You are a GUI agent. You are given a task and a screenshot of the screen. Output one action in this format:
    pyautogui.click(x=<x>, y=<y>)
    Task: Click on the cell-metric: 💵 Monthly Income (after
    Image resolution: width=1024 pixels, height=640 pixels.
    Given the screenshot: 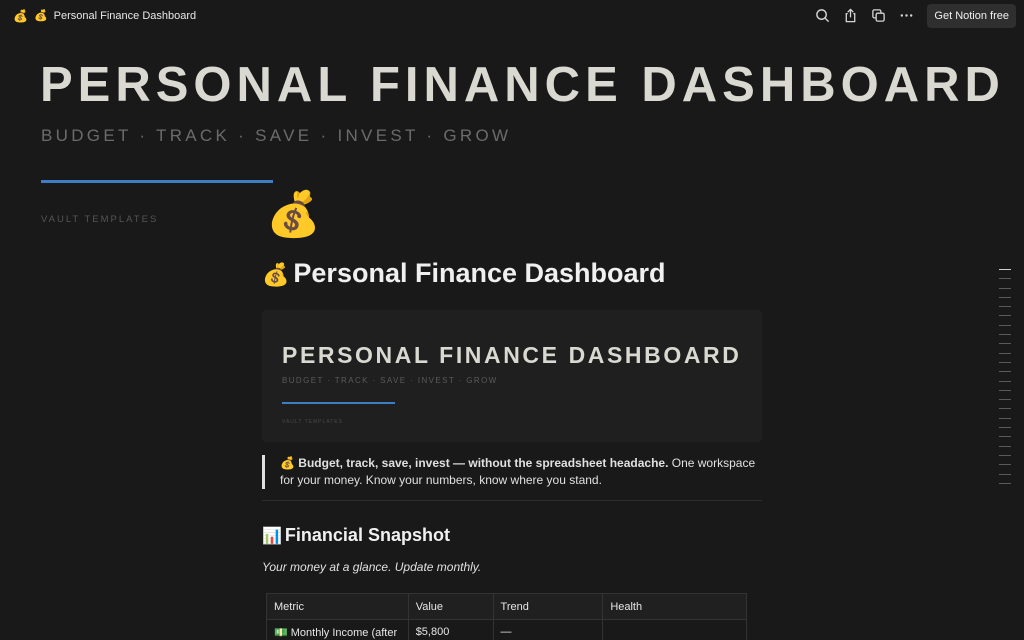 What is the action you would take?
    pyautogui.click(x=337, y=629)
    